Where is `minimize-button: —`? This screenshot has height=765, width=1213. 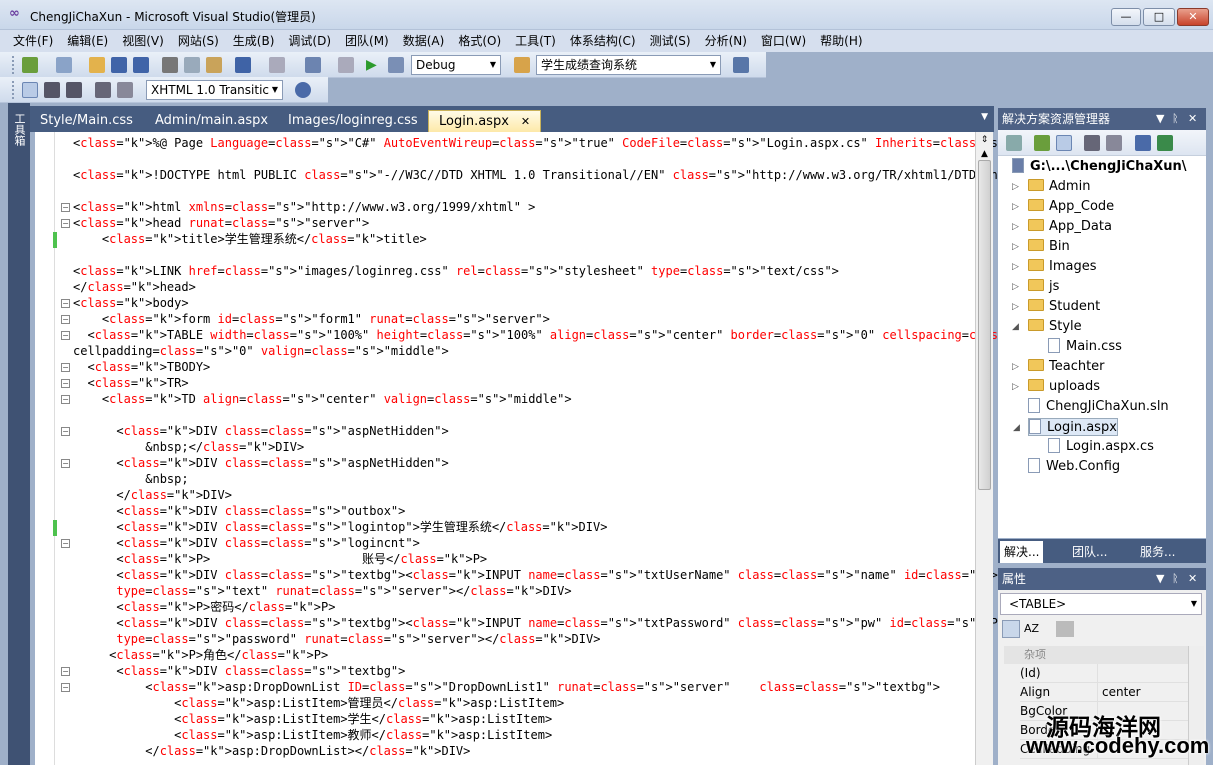
minimize-button: — is located at coordinates (1126, 17).